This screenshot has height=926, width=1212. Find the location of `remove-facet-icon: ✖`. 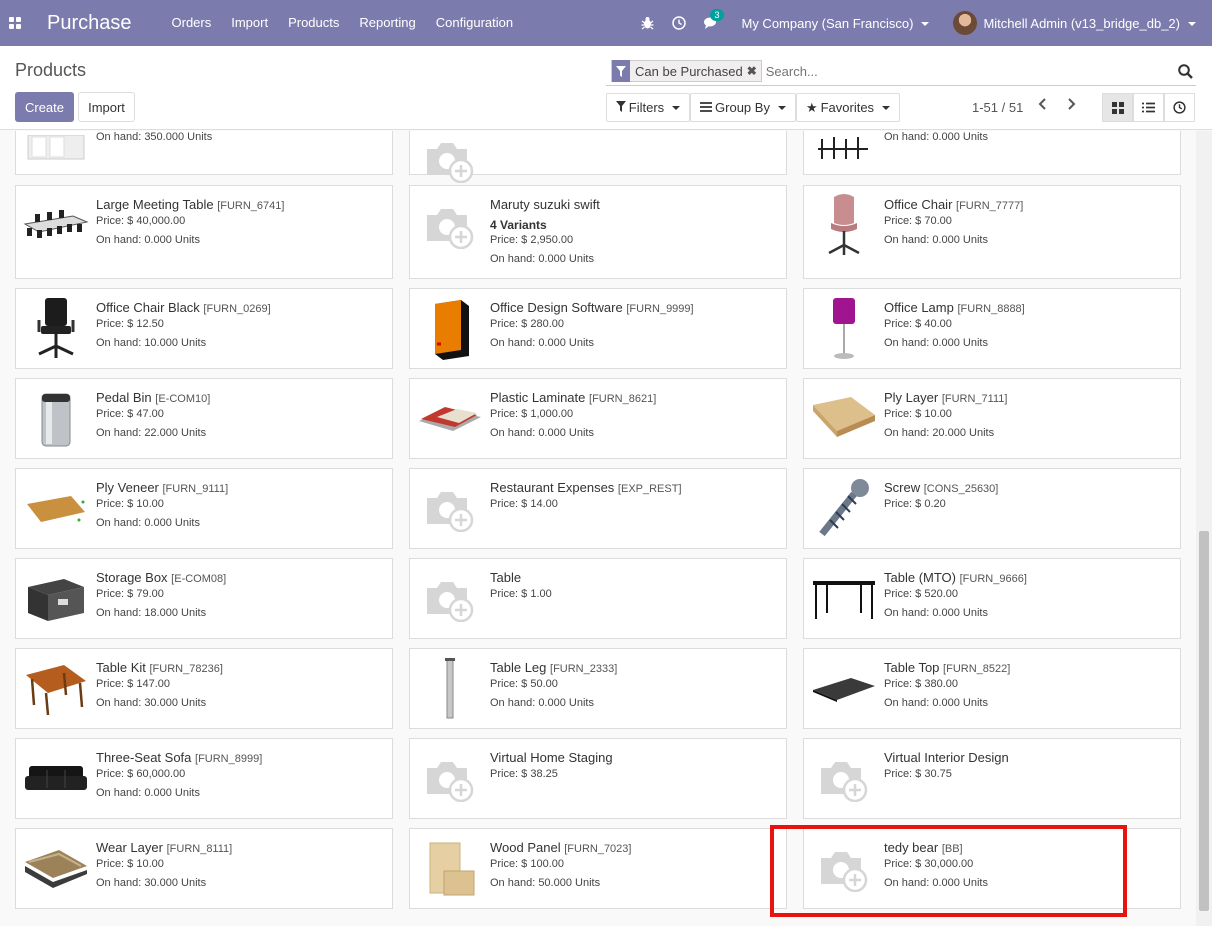

remove-facet-icon: ✖ is located at coordinates (754, 71).